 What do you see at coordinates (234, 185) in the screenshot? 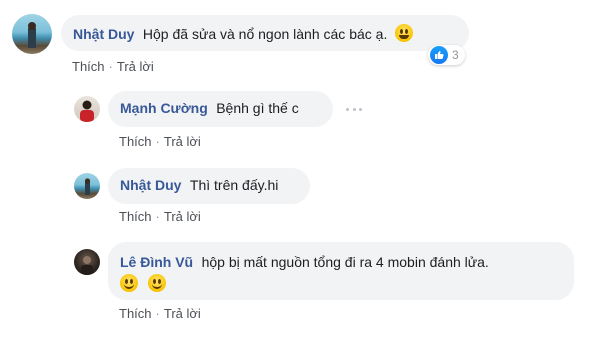
I see `comment-text: Thì trên đấy.hi` at bounding box center [234, 185].